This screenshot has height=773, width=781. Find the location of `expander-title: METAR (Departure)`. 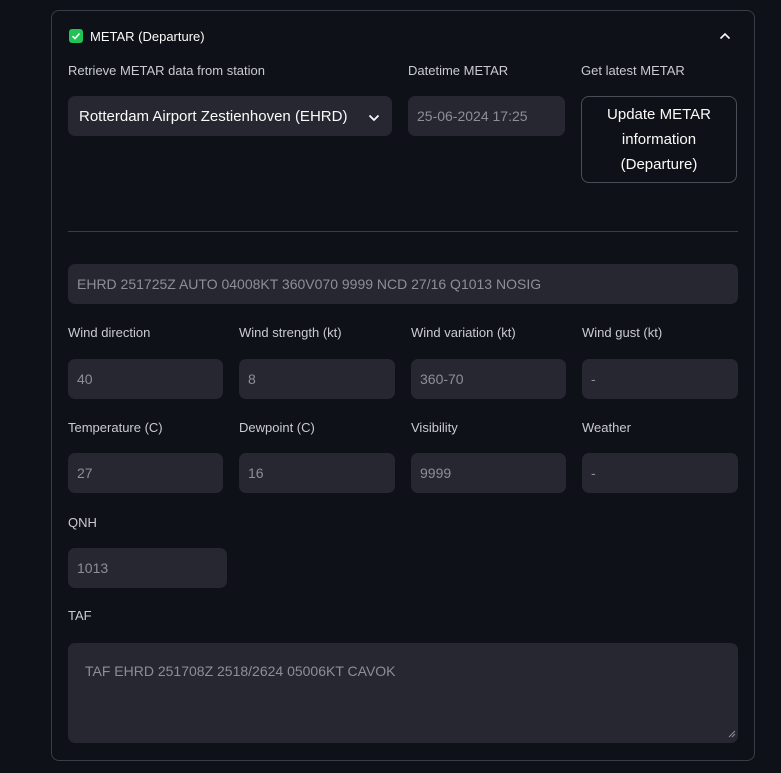

expander-title: METAR (Departure) is located at coordinates (147, 36).